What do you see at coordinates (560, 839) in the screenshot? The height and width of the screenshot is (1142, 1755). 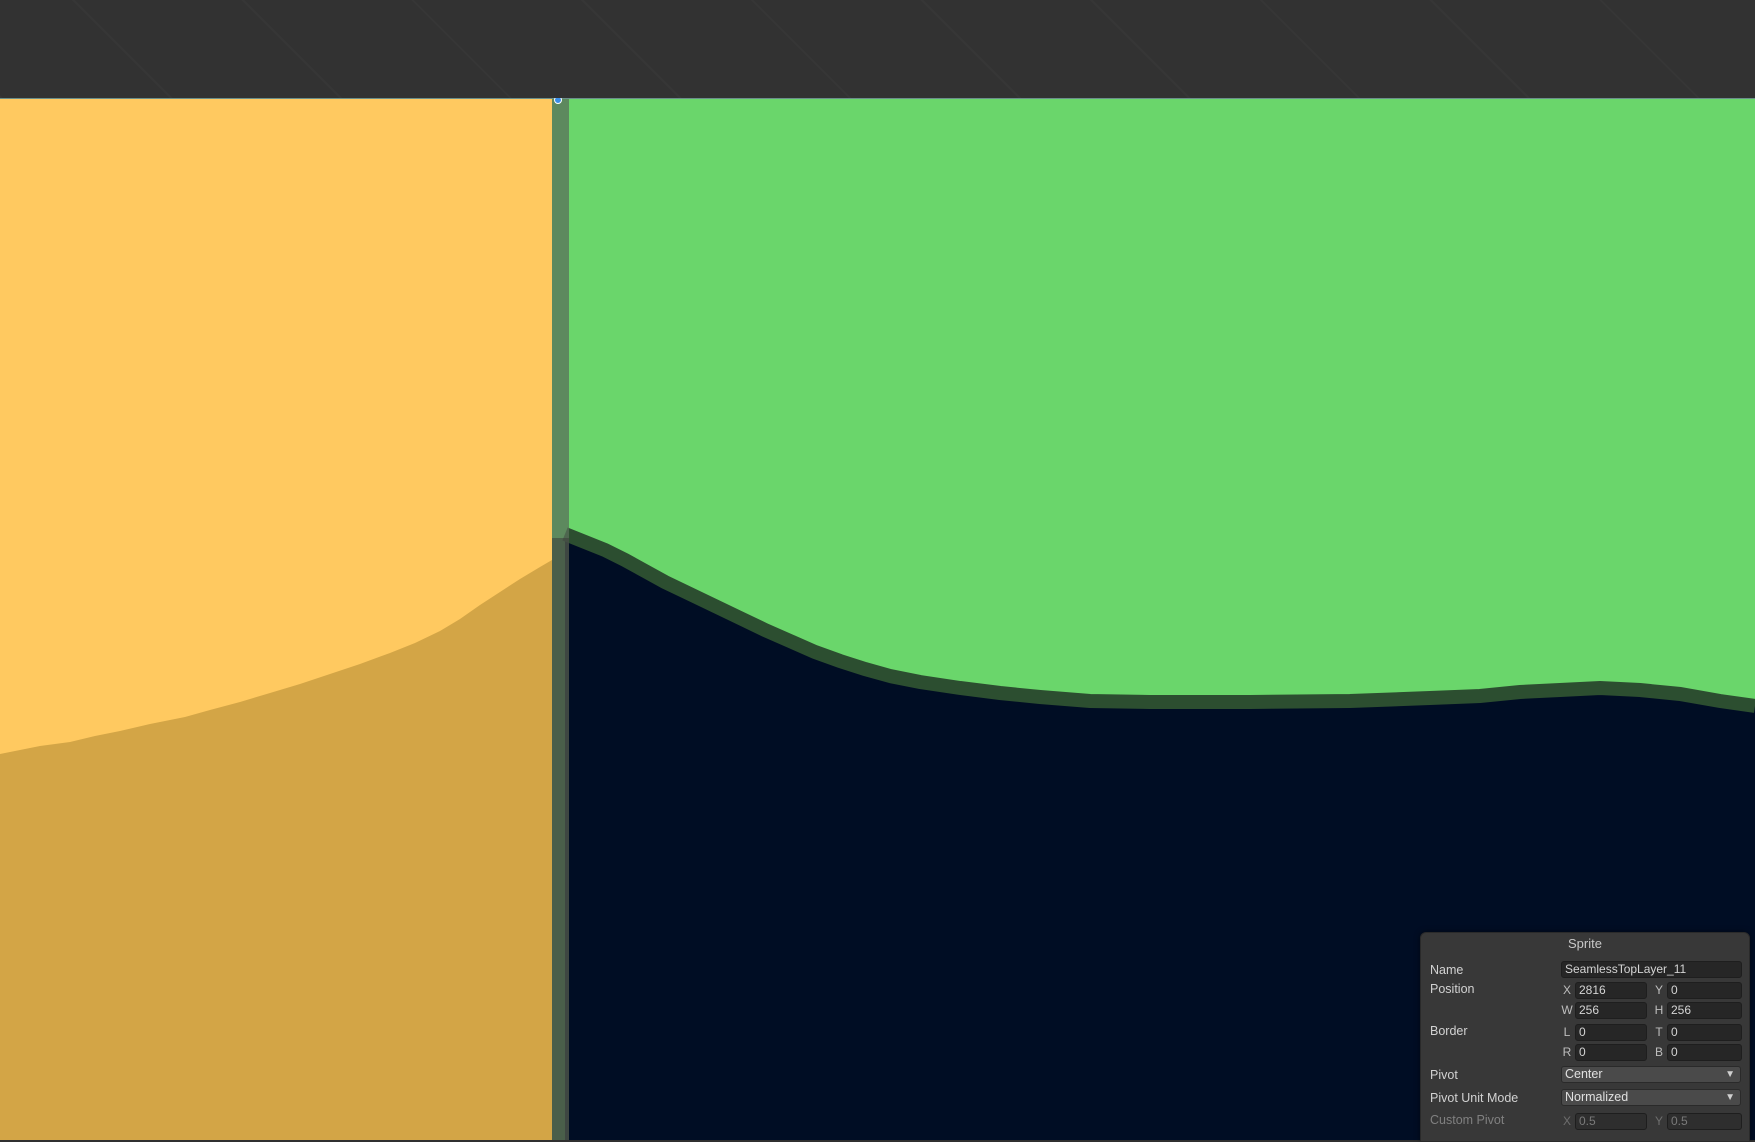 I see `sprite-slice-divider-dark` at bounding box center [560, 839].